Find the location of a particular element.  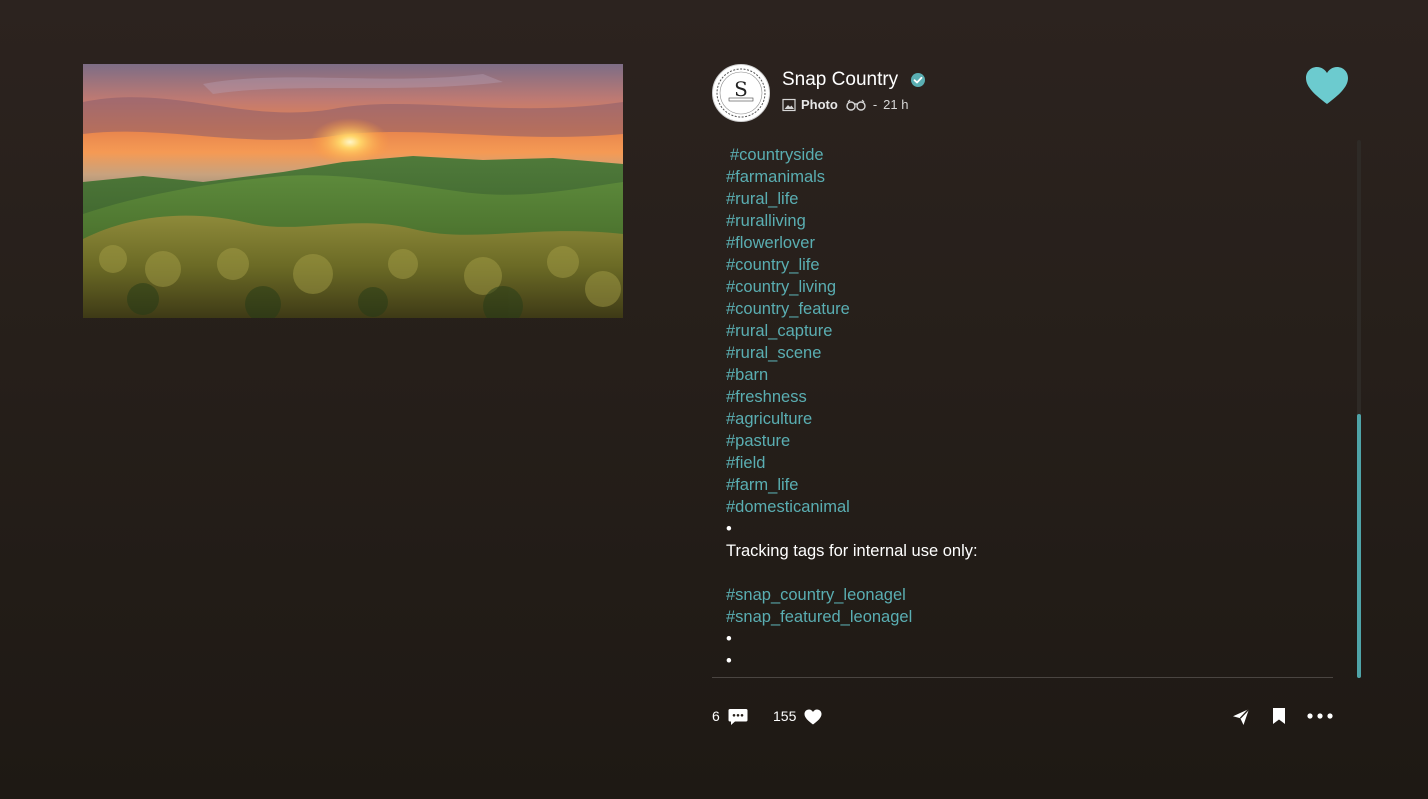

image-icon is located at coordinates (789, 104).